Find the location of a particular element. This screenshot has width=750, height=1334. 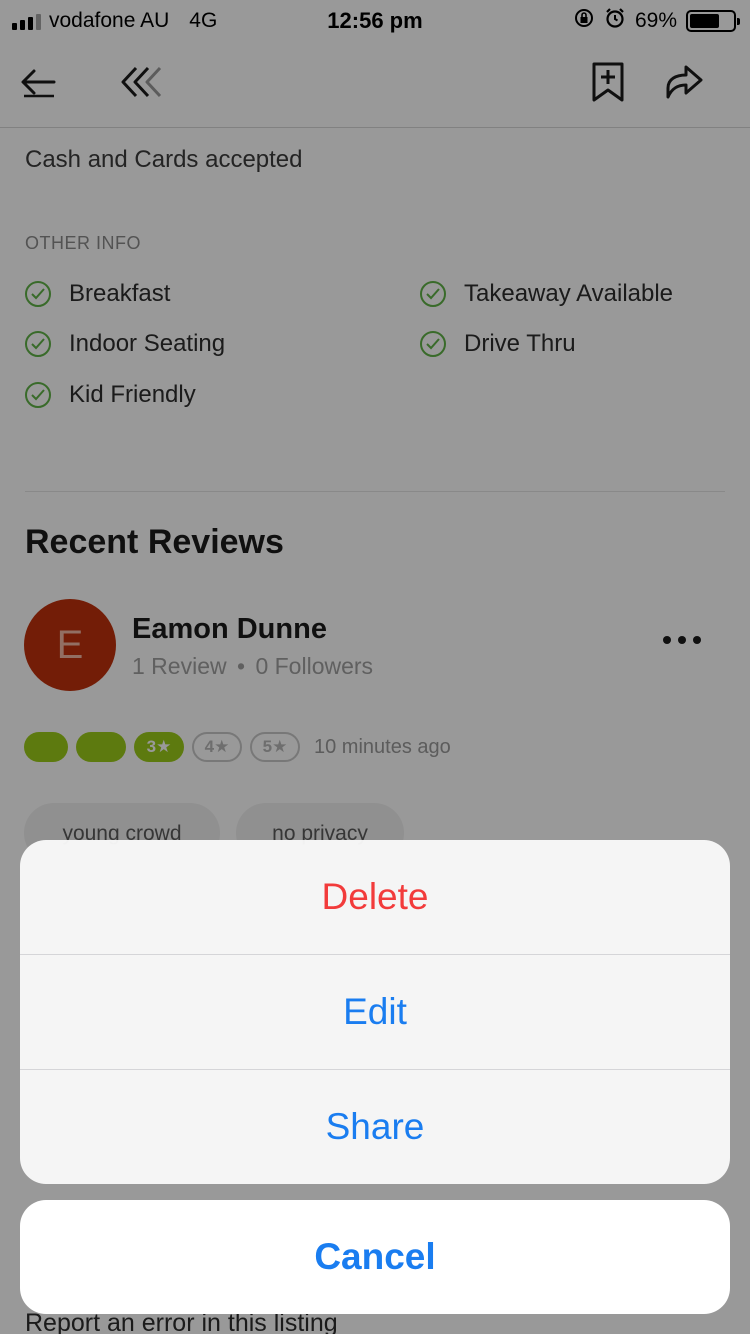

edit-button: Edit is located at coordinates (375, 1012).